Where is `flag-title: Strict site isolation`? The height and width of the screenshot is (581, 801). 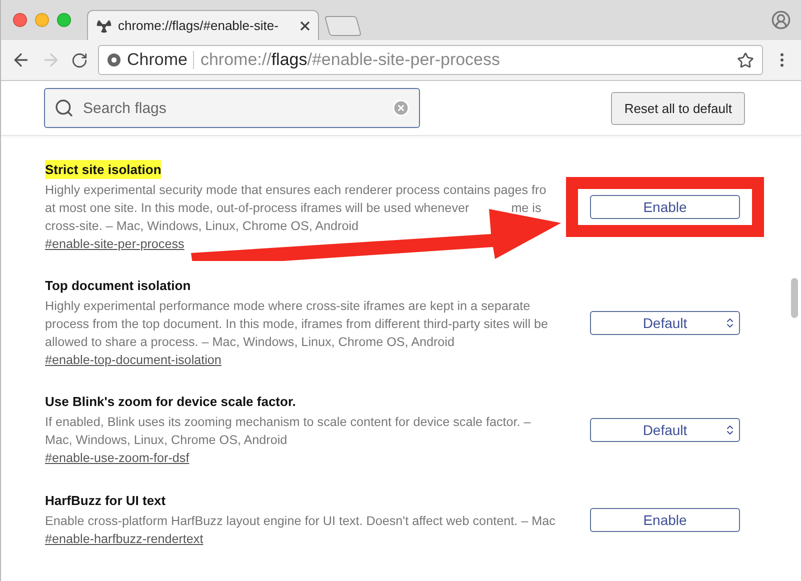
flag-title: Strict site isolation is located at coordinates (103, 169).